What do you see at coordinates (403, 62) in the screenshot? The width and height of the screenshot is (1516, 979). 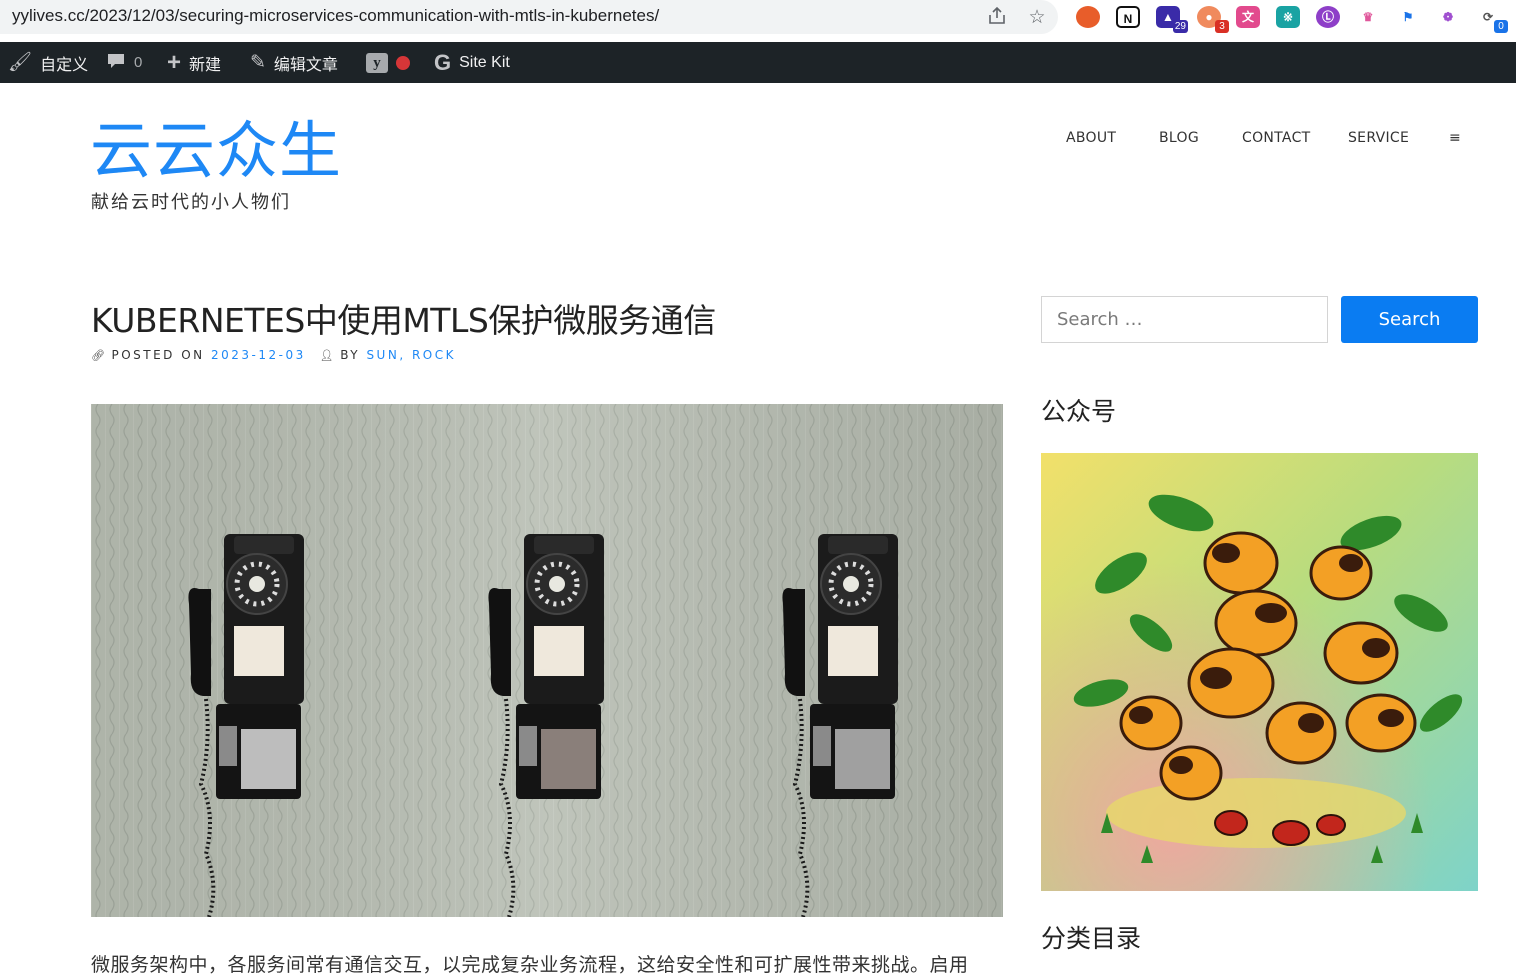 I see `seo-status-dot` at bounding box center [403, 62].